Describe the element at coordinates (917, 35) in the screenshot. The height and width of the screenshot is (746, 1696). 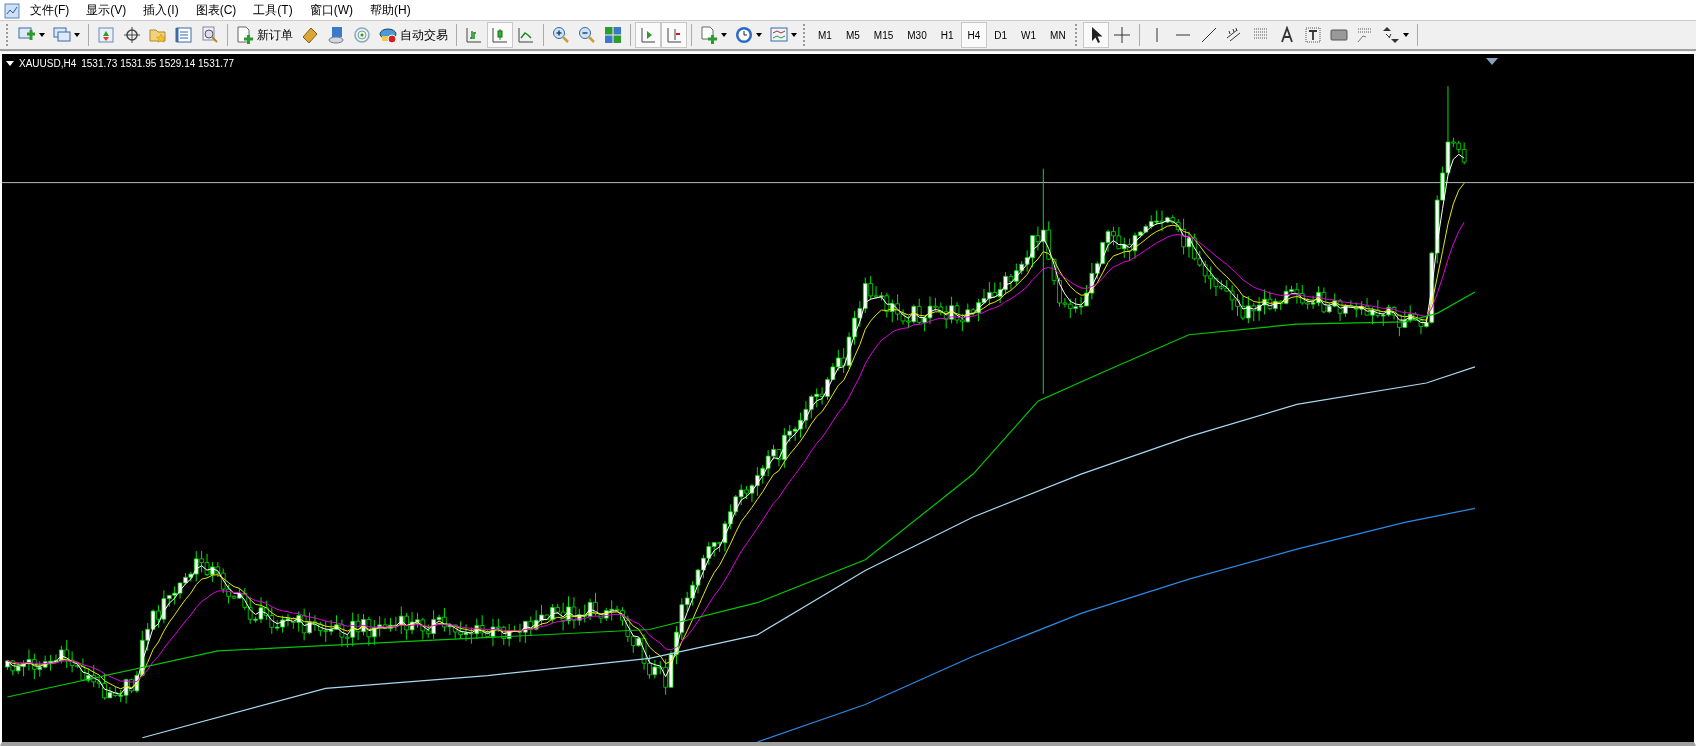
I see `timeframe-button: M30` at that location.